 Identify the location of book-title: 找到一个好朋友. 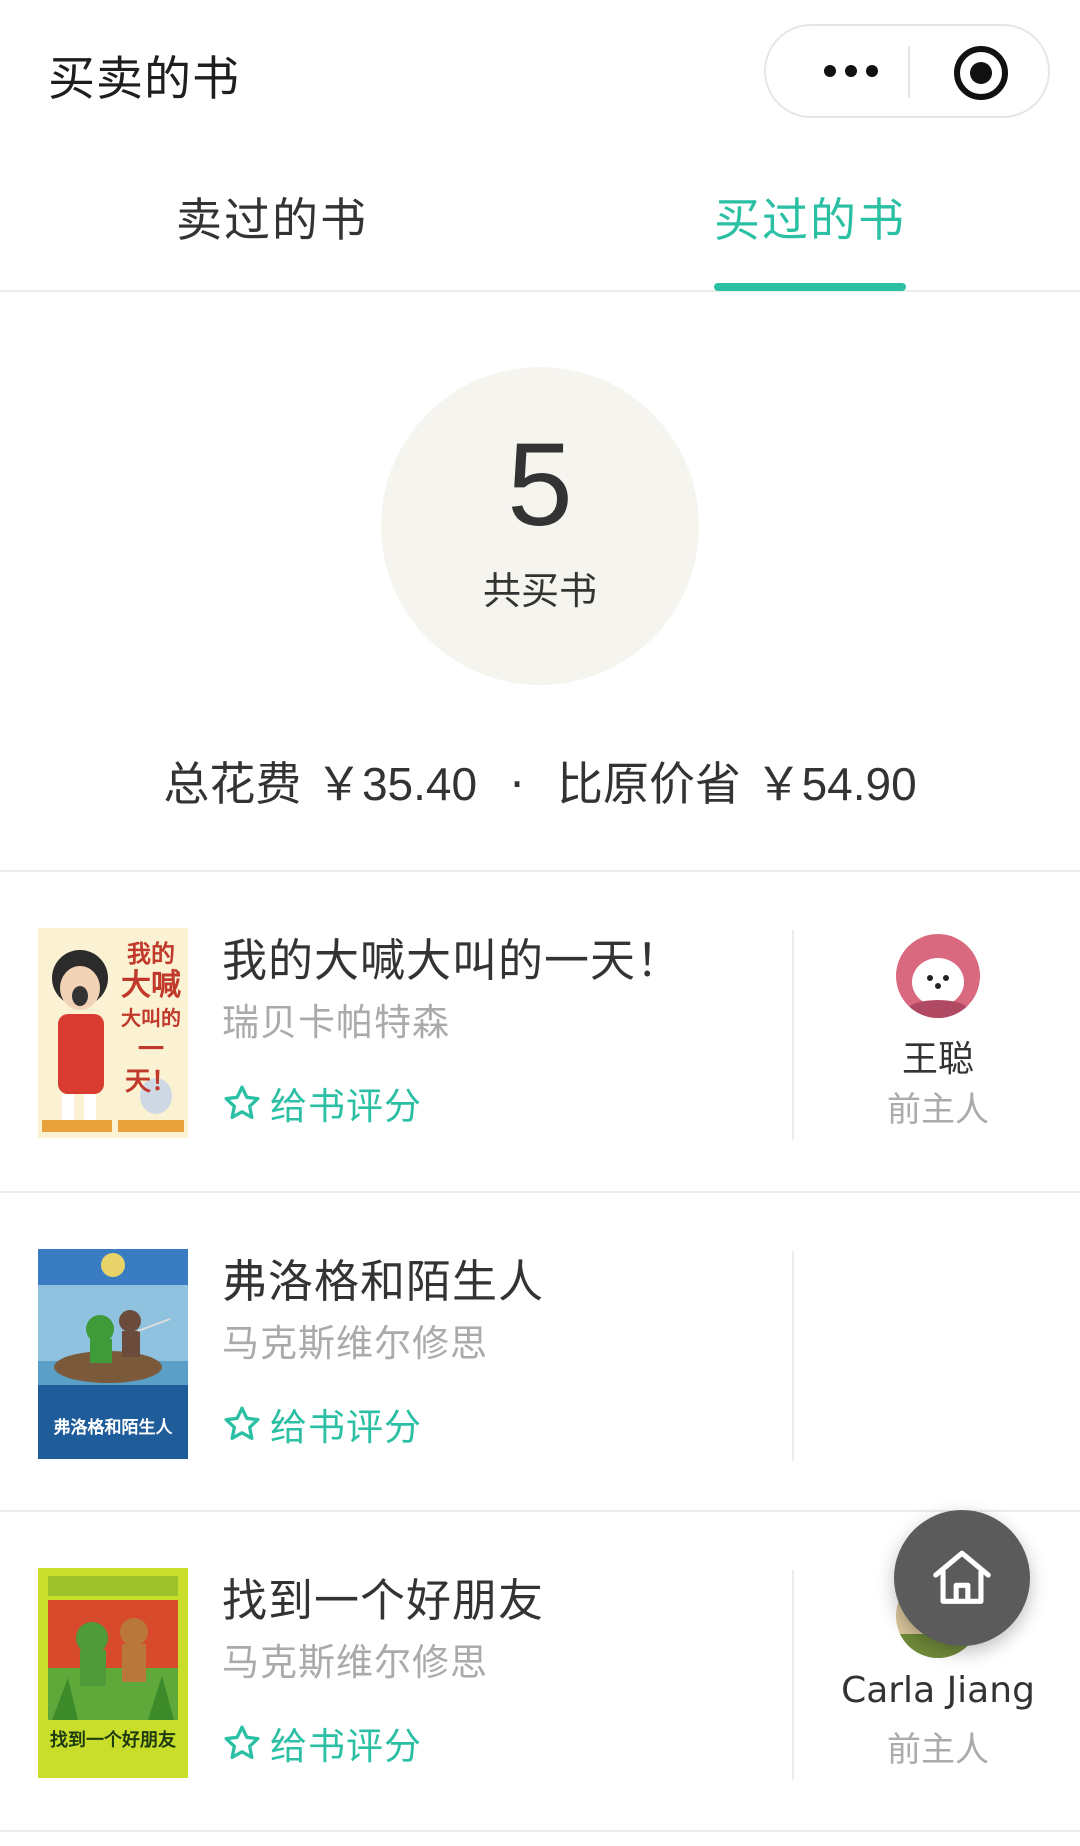
(383, 1596).